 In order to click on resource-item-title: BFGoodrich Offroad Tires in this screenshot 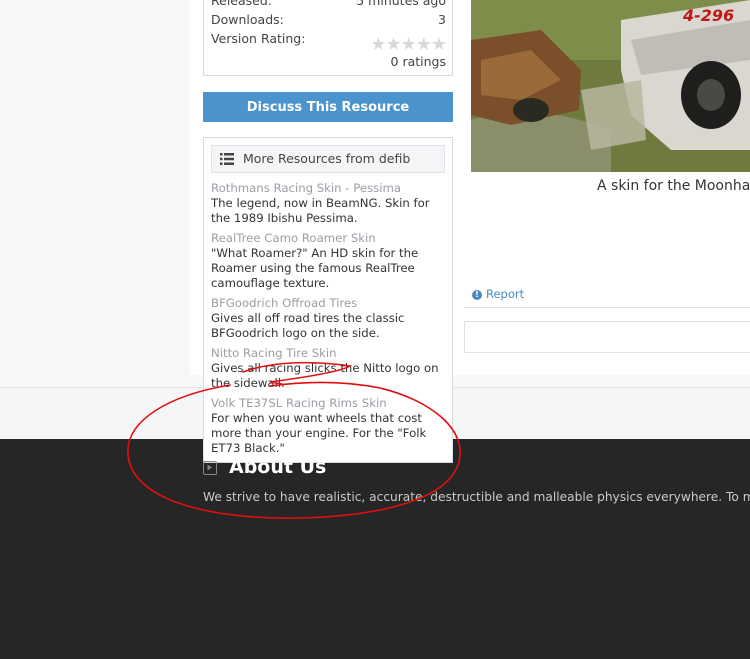, I will do `click(329, 303)`.